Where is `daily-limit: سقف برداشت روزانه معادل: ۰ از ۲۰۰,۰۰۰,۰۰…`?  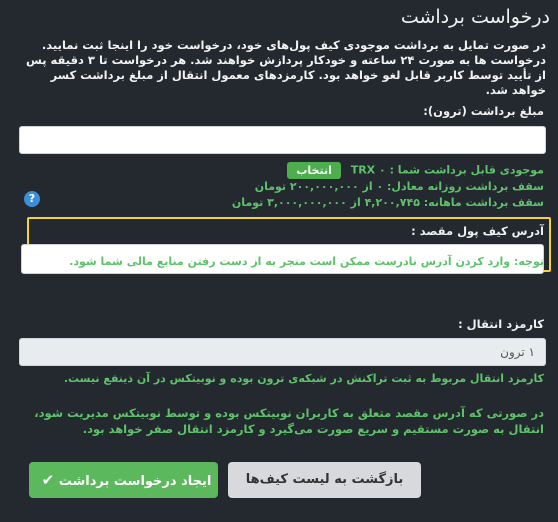
daily-limit: سقف برداشت روزانه معادل: ۰ از ۲۰۰,۰۰۰,۰۰… is located at coordinates (399, 186).